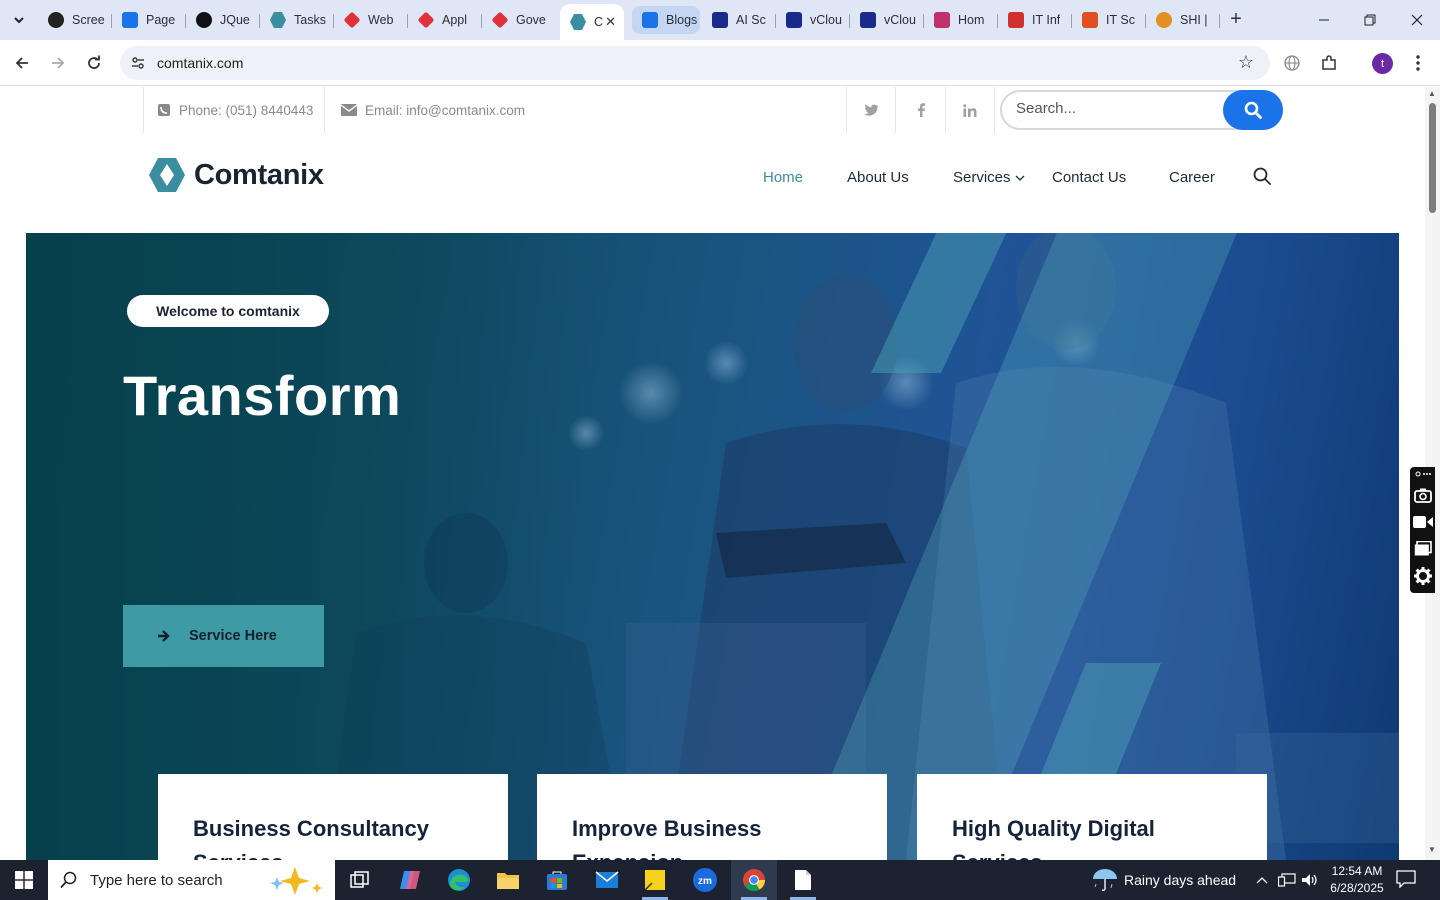 Image resolution: width=1440 pixels, height=900 pixels. I want to click on browser-toolbar: comtanix.com ☆ t, so click(720, 63).